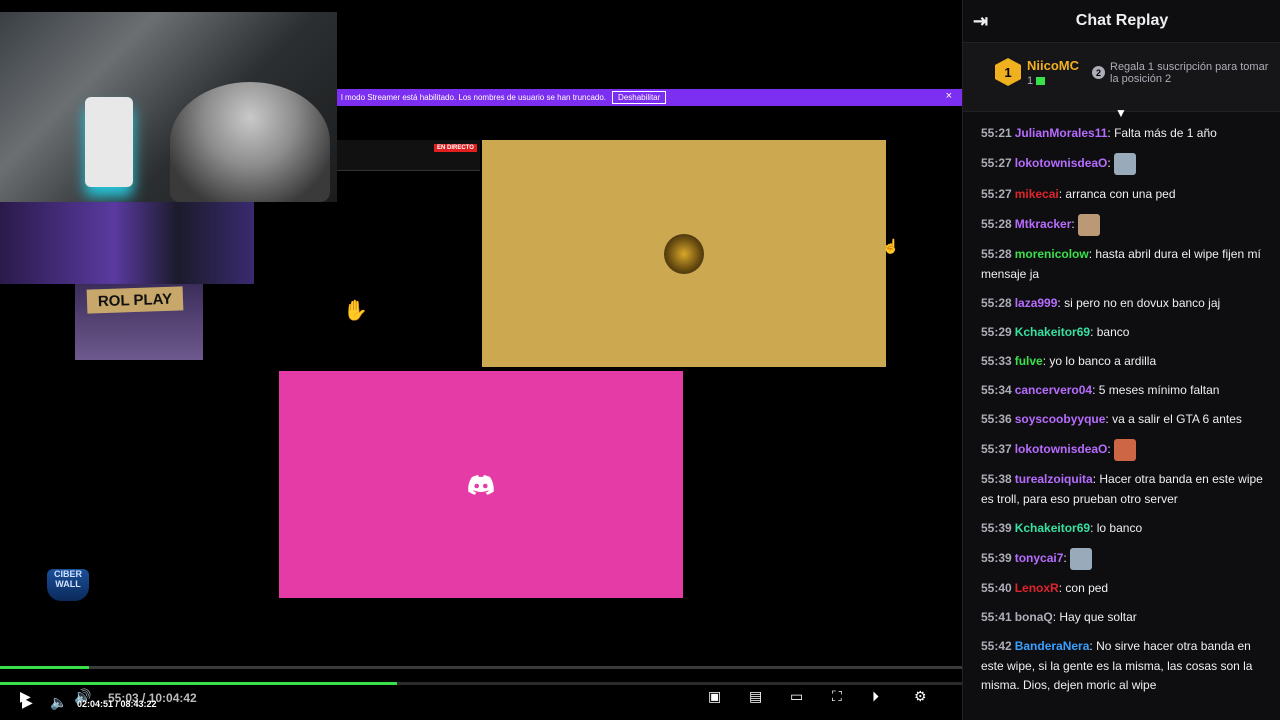  I want to click on chat-message: 55:27 mikecai: arranca con una ped, so click(1126, 195).